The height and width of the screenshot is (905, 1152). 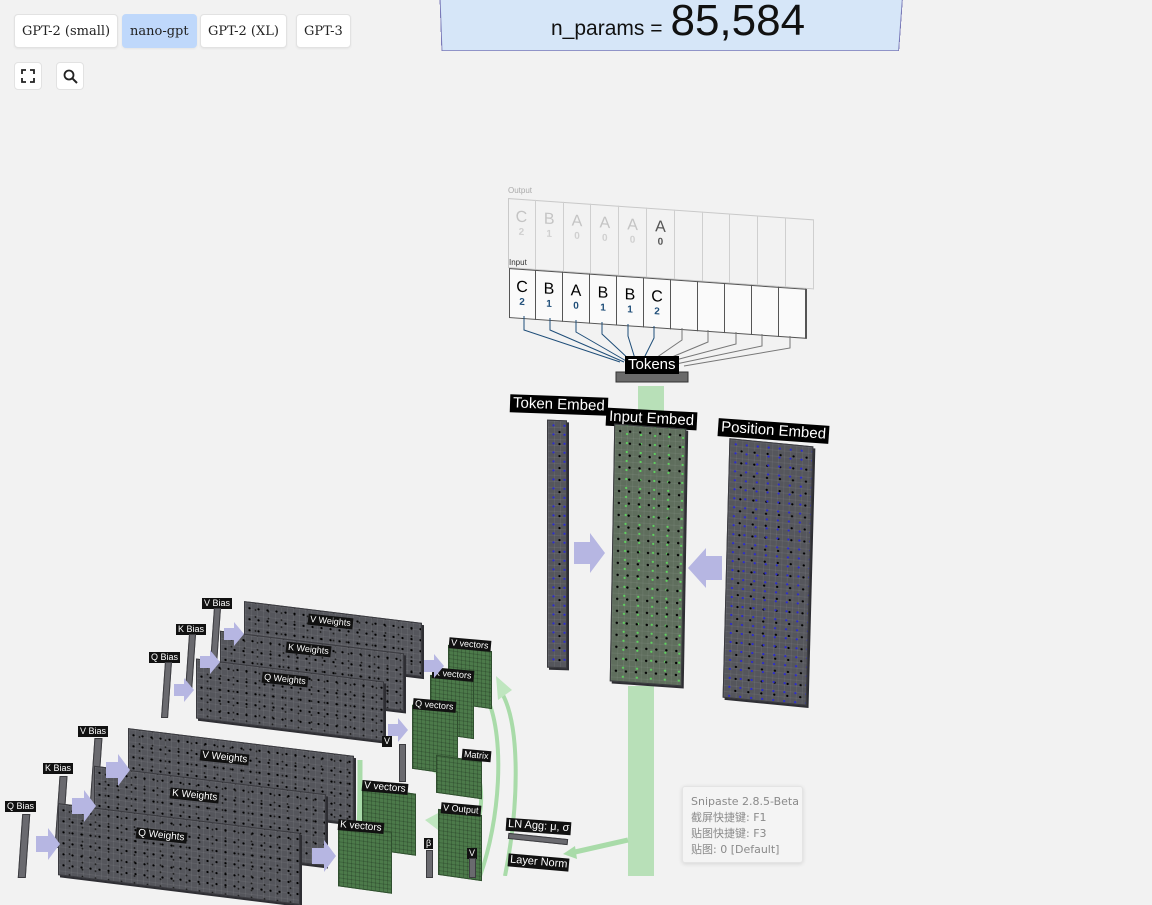 I want to click on output-token-cell: B1, so click(x=549, y=235).